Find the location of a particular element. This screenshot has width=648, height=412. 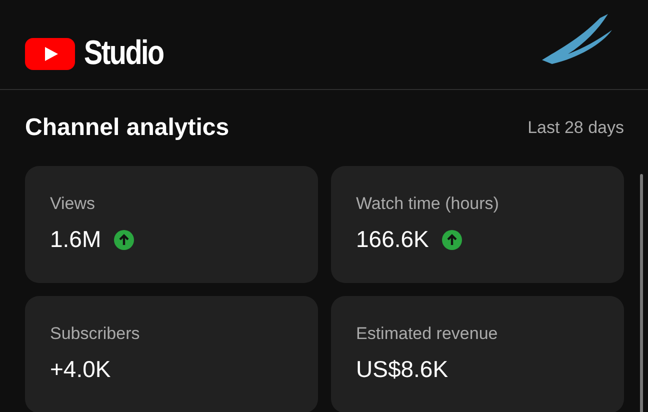

period-label: Last 28 days is located at coordinates (576, 128).